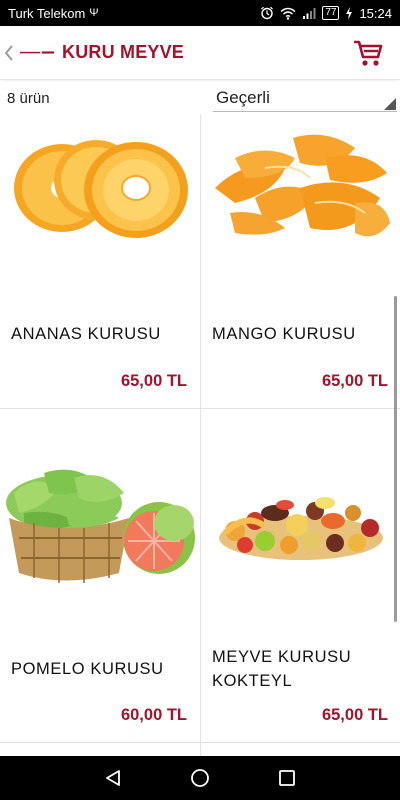 Image resolution: width=400 pixels, height=800 pixels. Describe the element at coordinates (267, 13) in the screenshot. I see `alarm-icon` at that location.